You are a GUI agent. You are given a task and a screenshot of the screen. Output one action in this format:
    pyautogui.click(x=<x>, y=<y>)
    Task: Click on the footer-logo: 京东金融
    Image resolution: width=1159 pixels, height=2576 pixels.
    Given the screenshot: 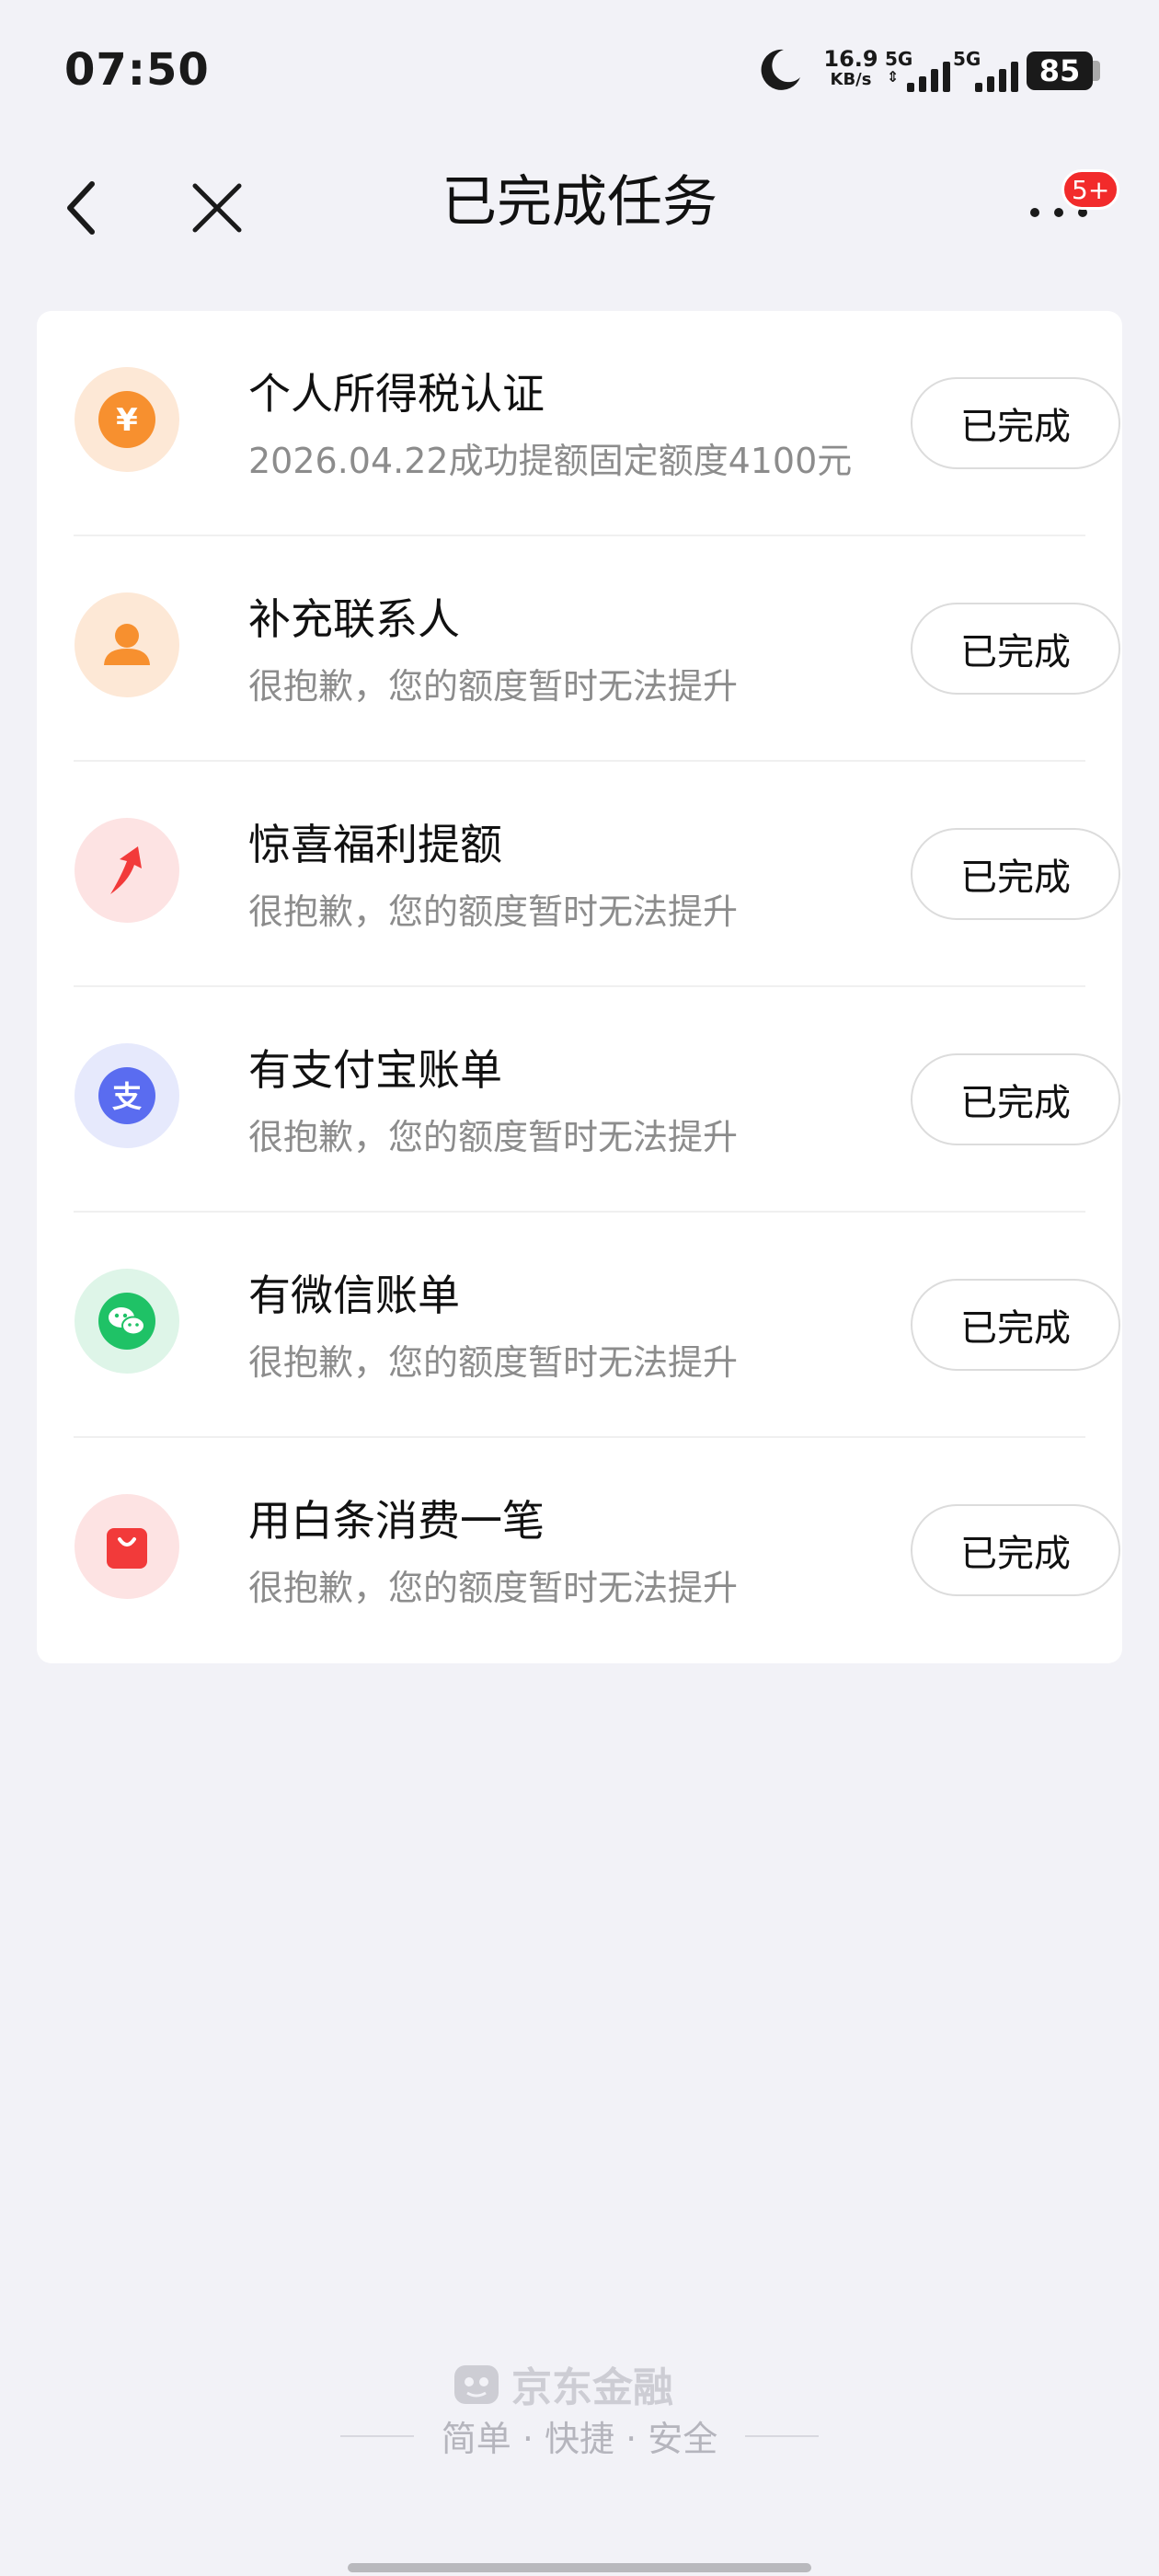 What is the action you would take?
    pyautogui.click(x=562, y=2384)
    